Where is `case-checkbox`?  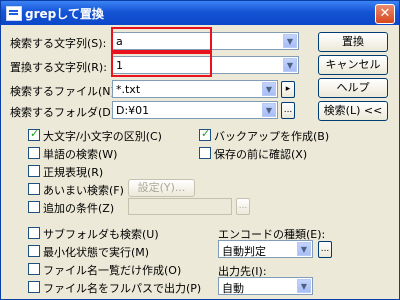
case-checkbox is located at coordinates (34, 134).